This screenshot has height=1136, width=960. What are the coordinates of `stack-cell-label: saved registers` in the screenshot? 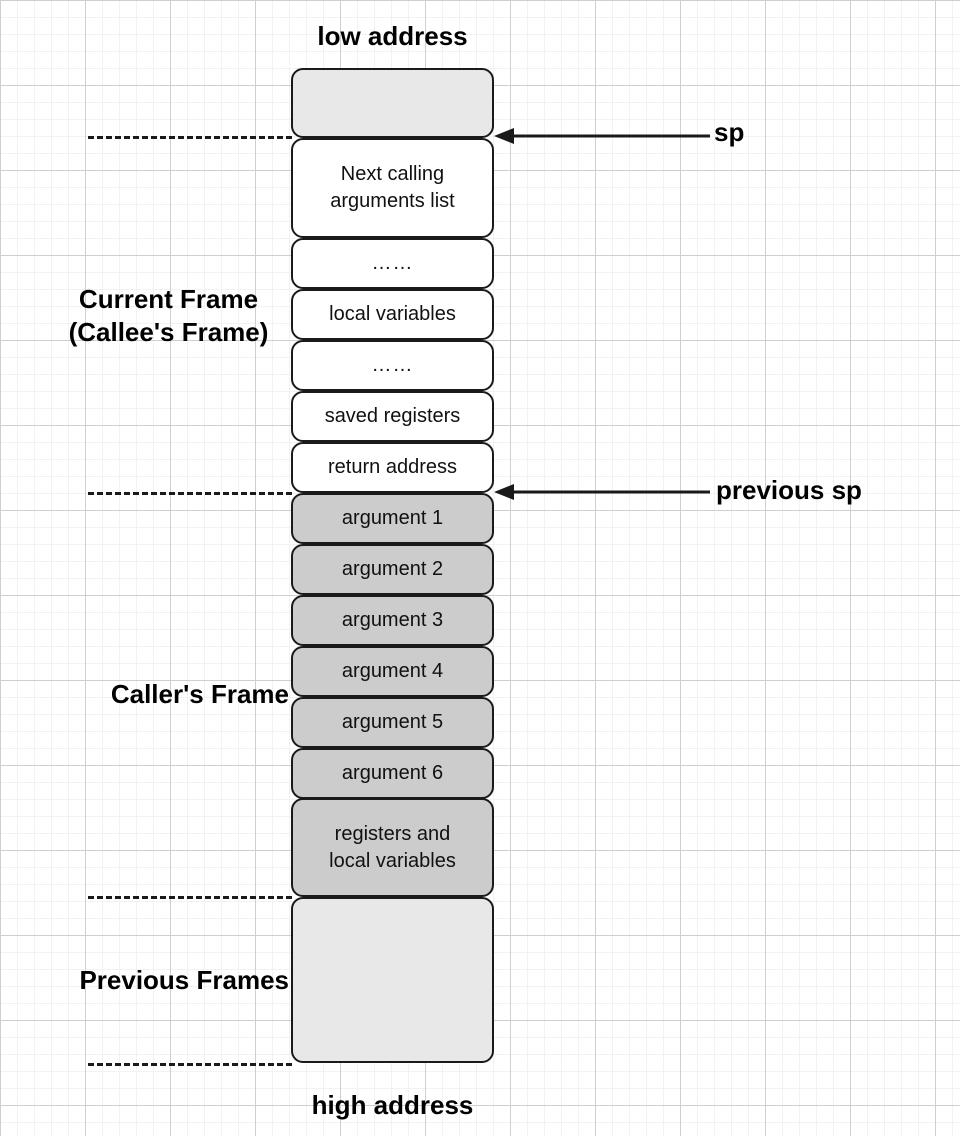 It's located at (392, 416).